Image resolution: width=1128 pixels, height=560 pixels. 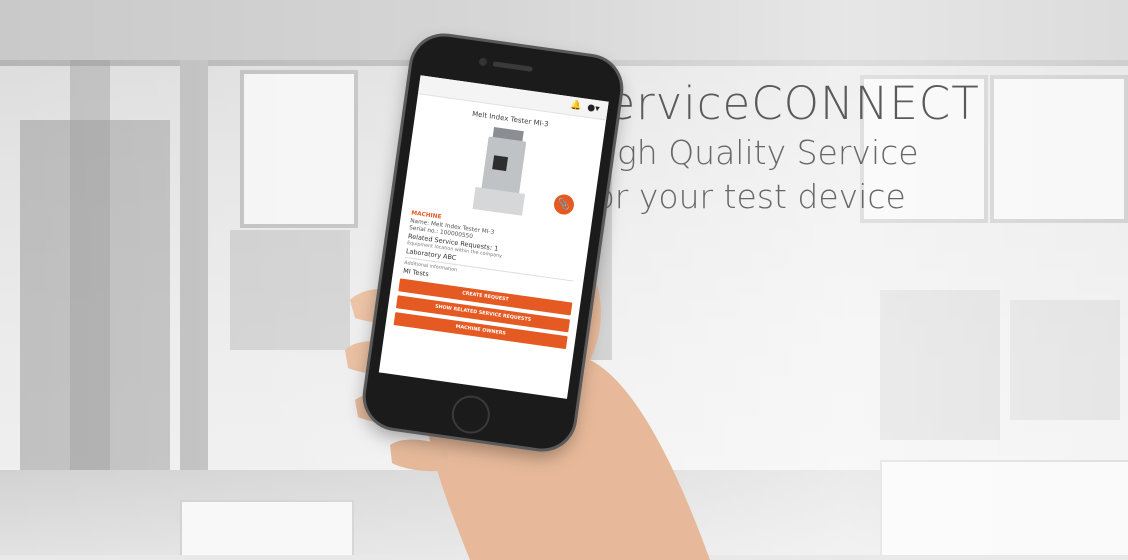 I want to click on machine-image-panel, so click(x=500, y=163).